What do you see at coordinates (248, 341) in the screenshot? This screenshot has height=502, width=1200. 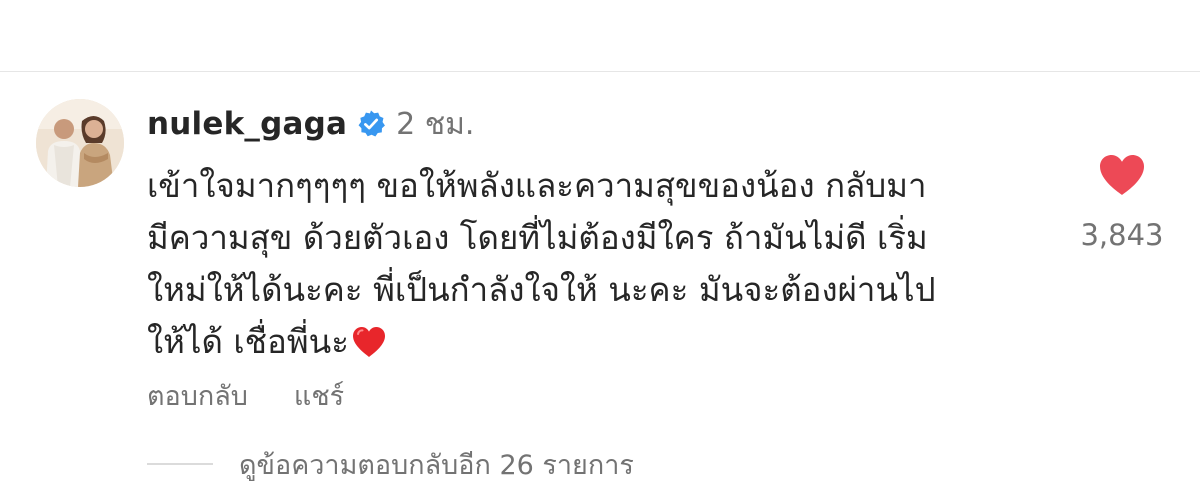 I see `comment-text-line: ให้ได้ เชื่อพี่นะ` at bounding box center [248, 341].